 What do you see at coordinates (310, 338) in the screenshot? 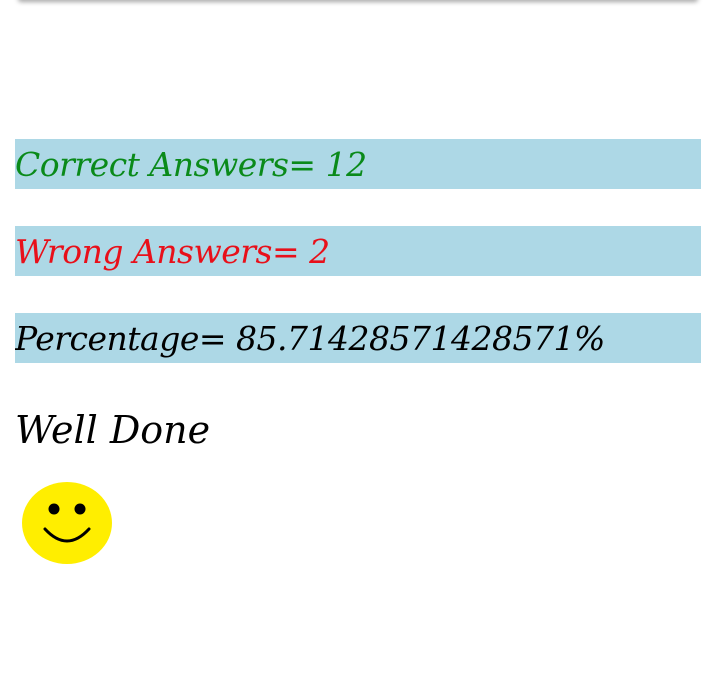
I see `percentage-label: Percentage= 85.71428571428571%` at bounding box center [310, 338].